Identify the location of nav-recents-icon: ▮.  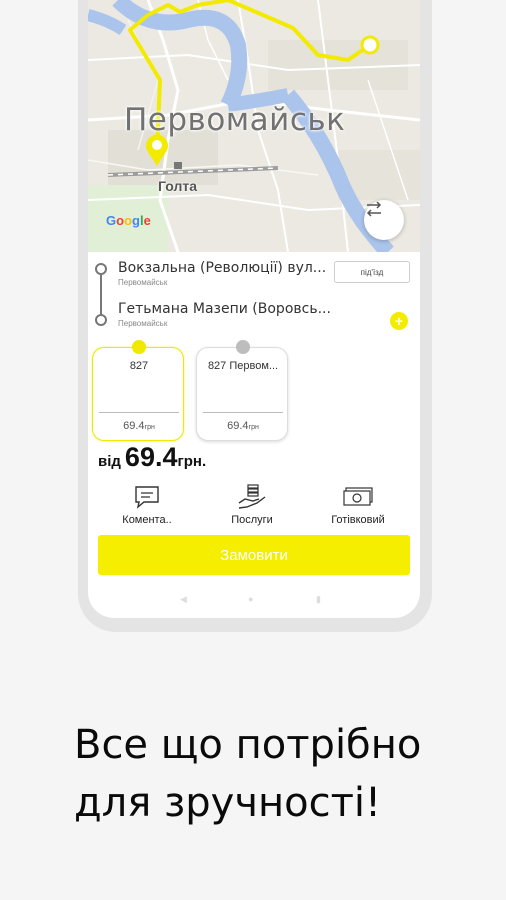
(318, 599).